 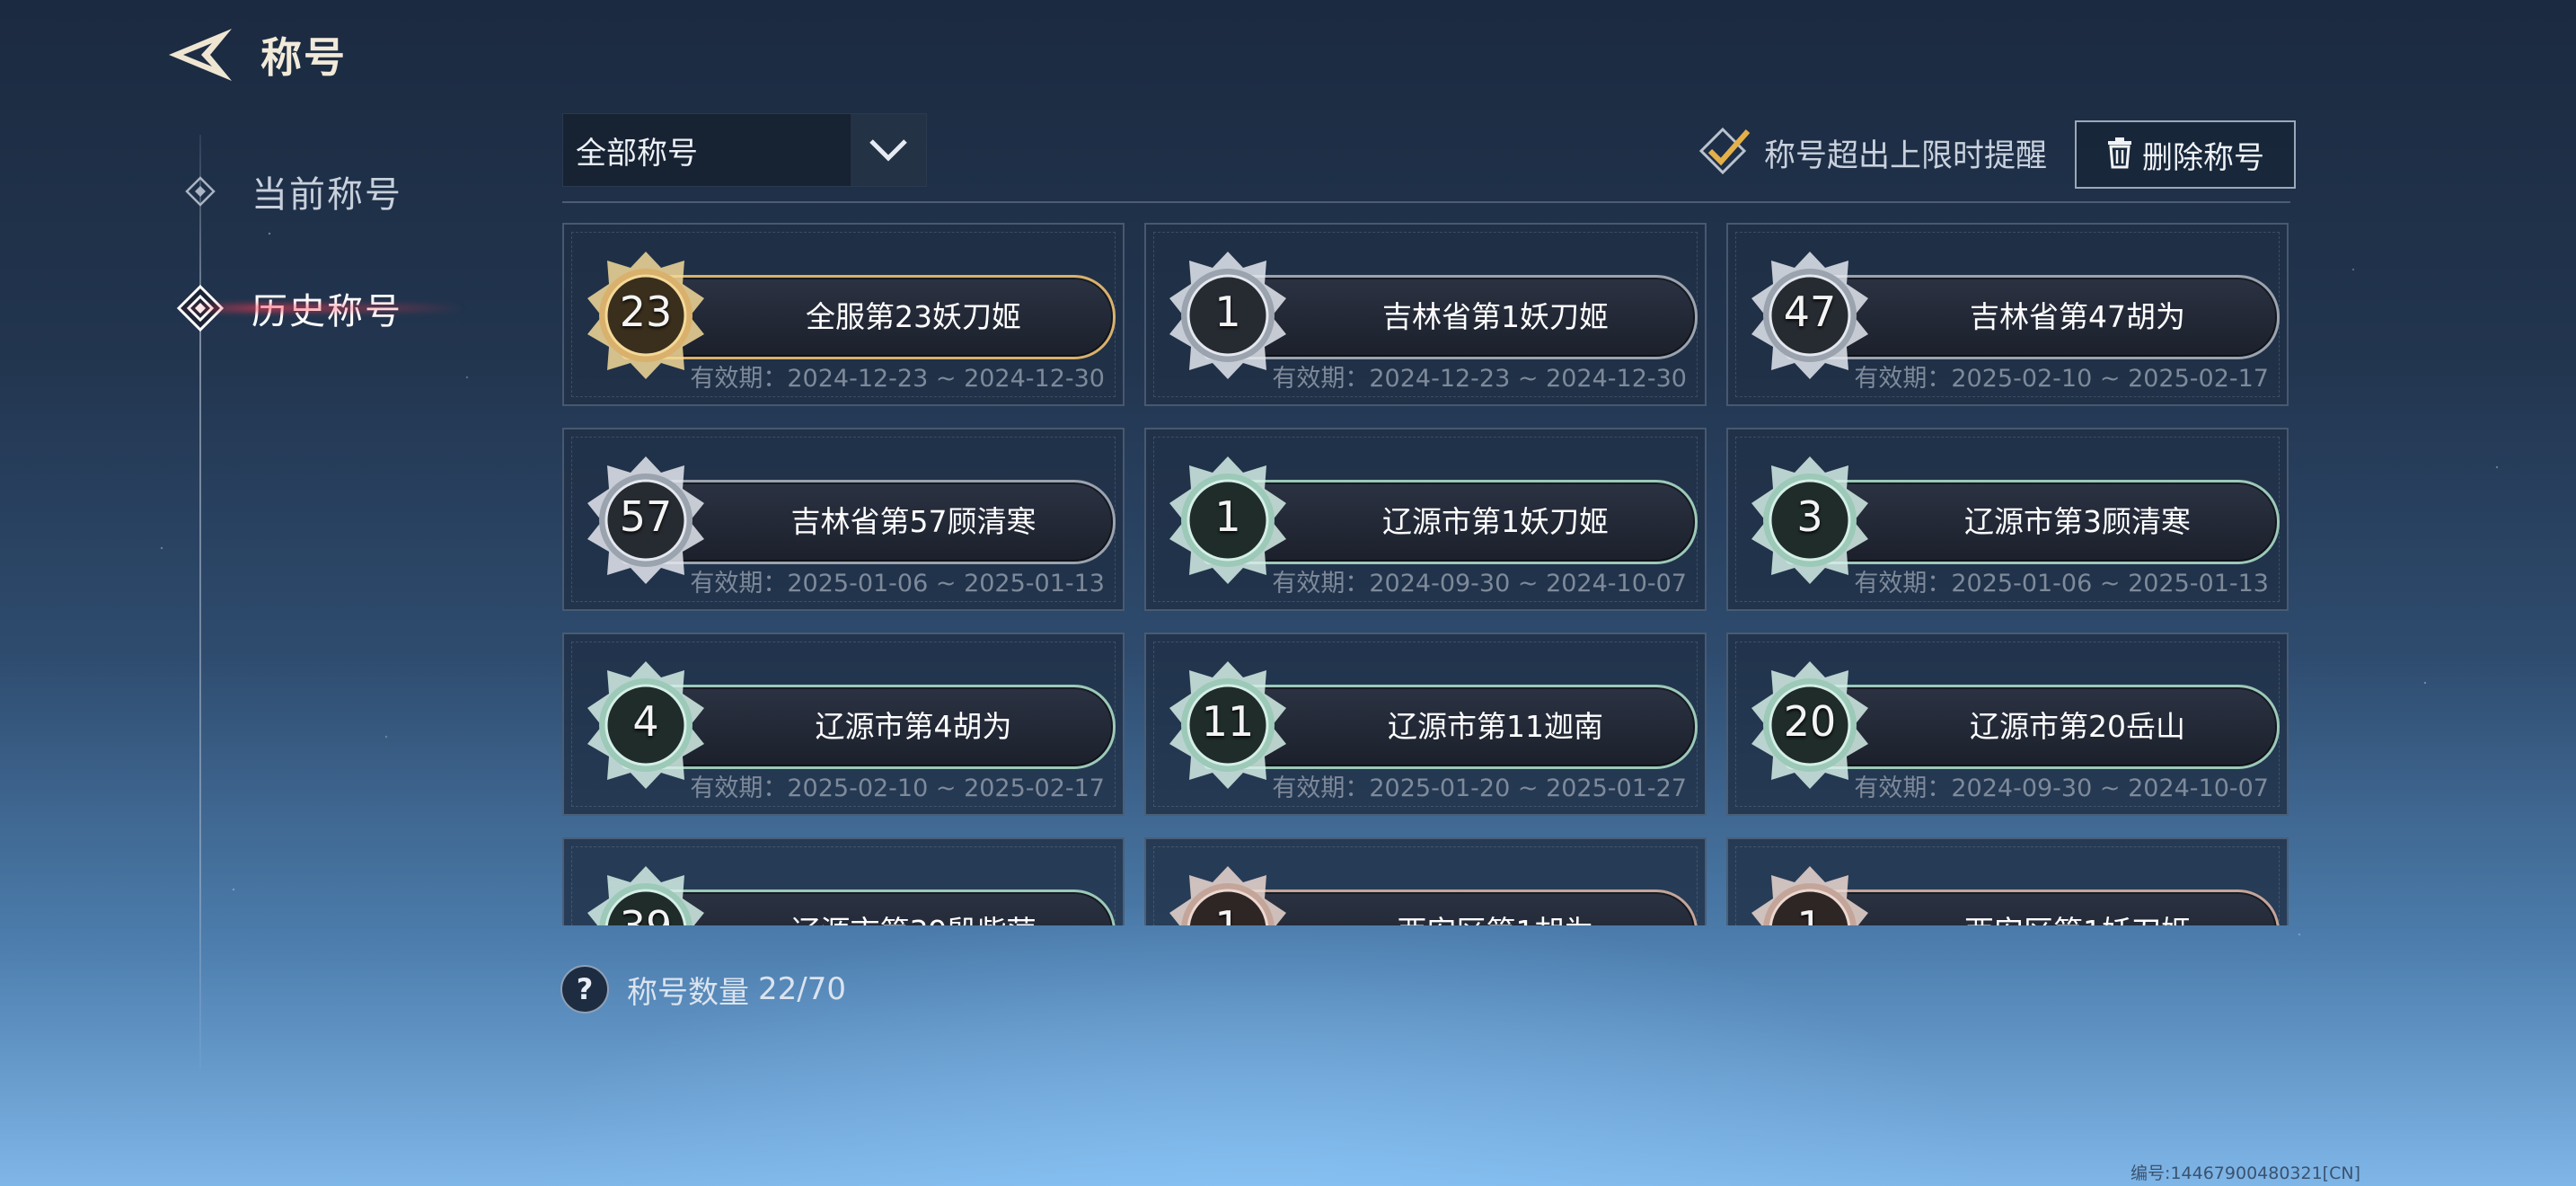 What do you see at coordinates (584, 989) in the screenshot?
I see `question-icon: ?` at bounding box center [584, 989].